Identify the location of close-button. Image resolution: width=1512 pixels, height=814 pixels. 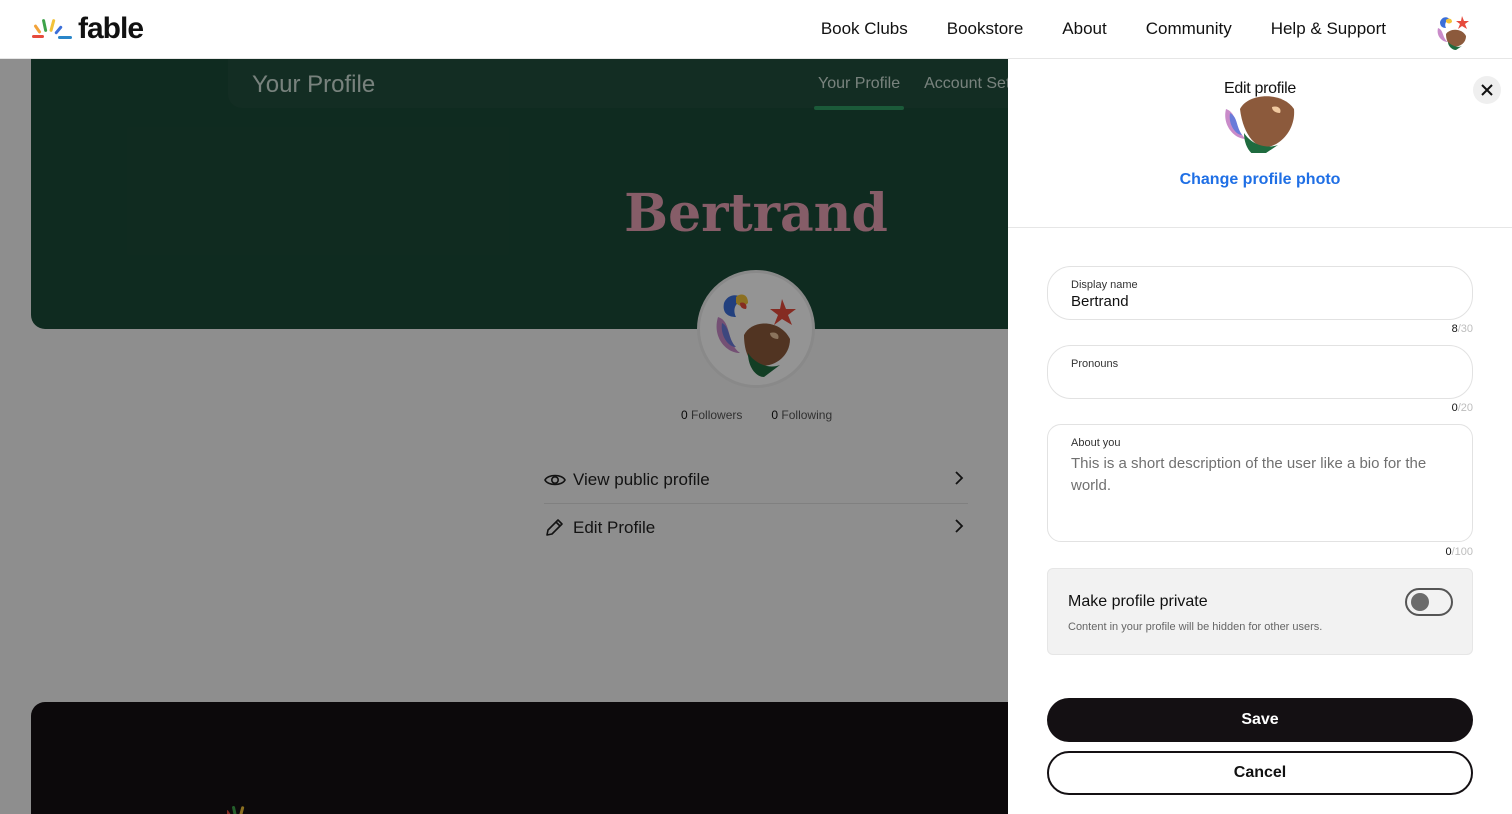
(1487, 90).